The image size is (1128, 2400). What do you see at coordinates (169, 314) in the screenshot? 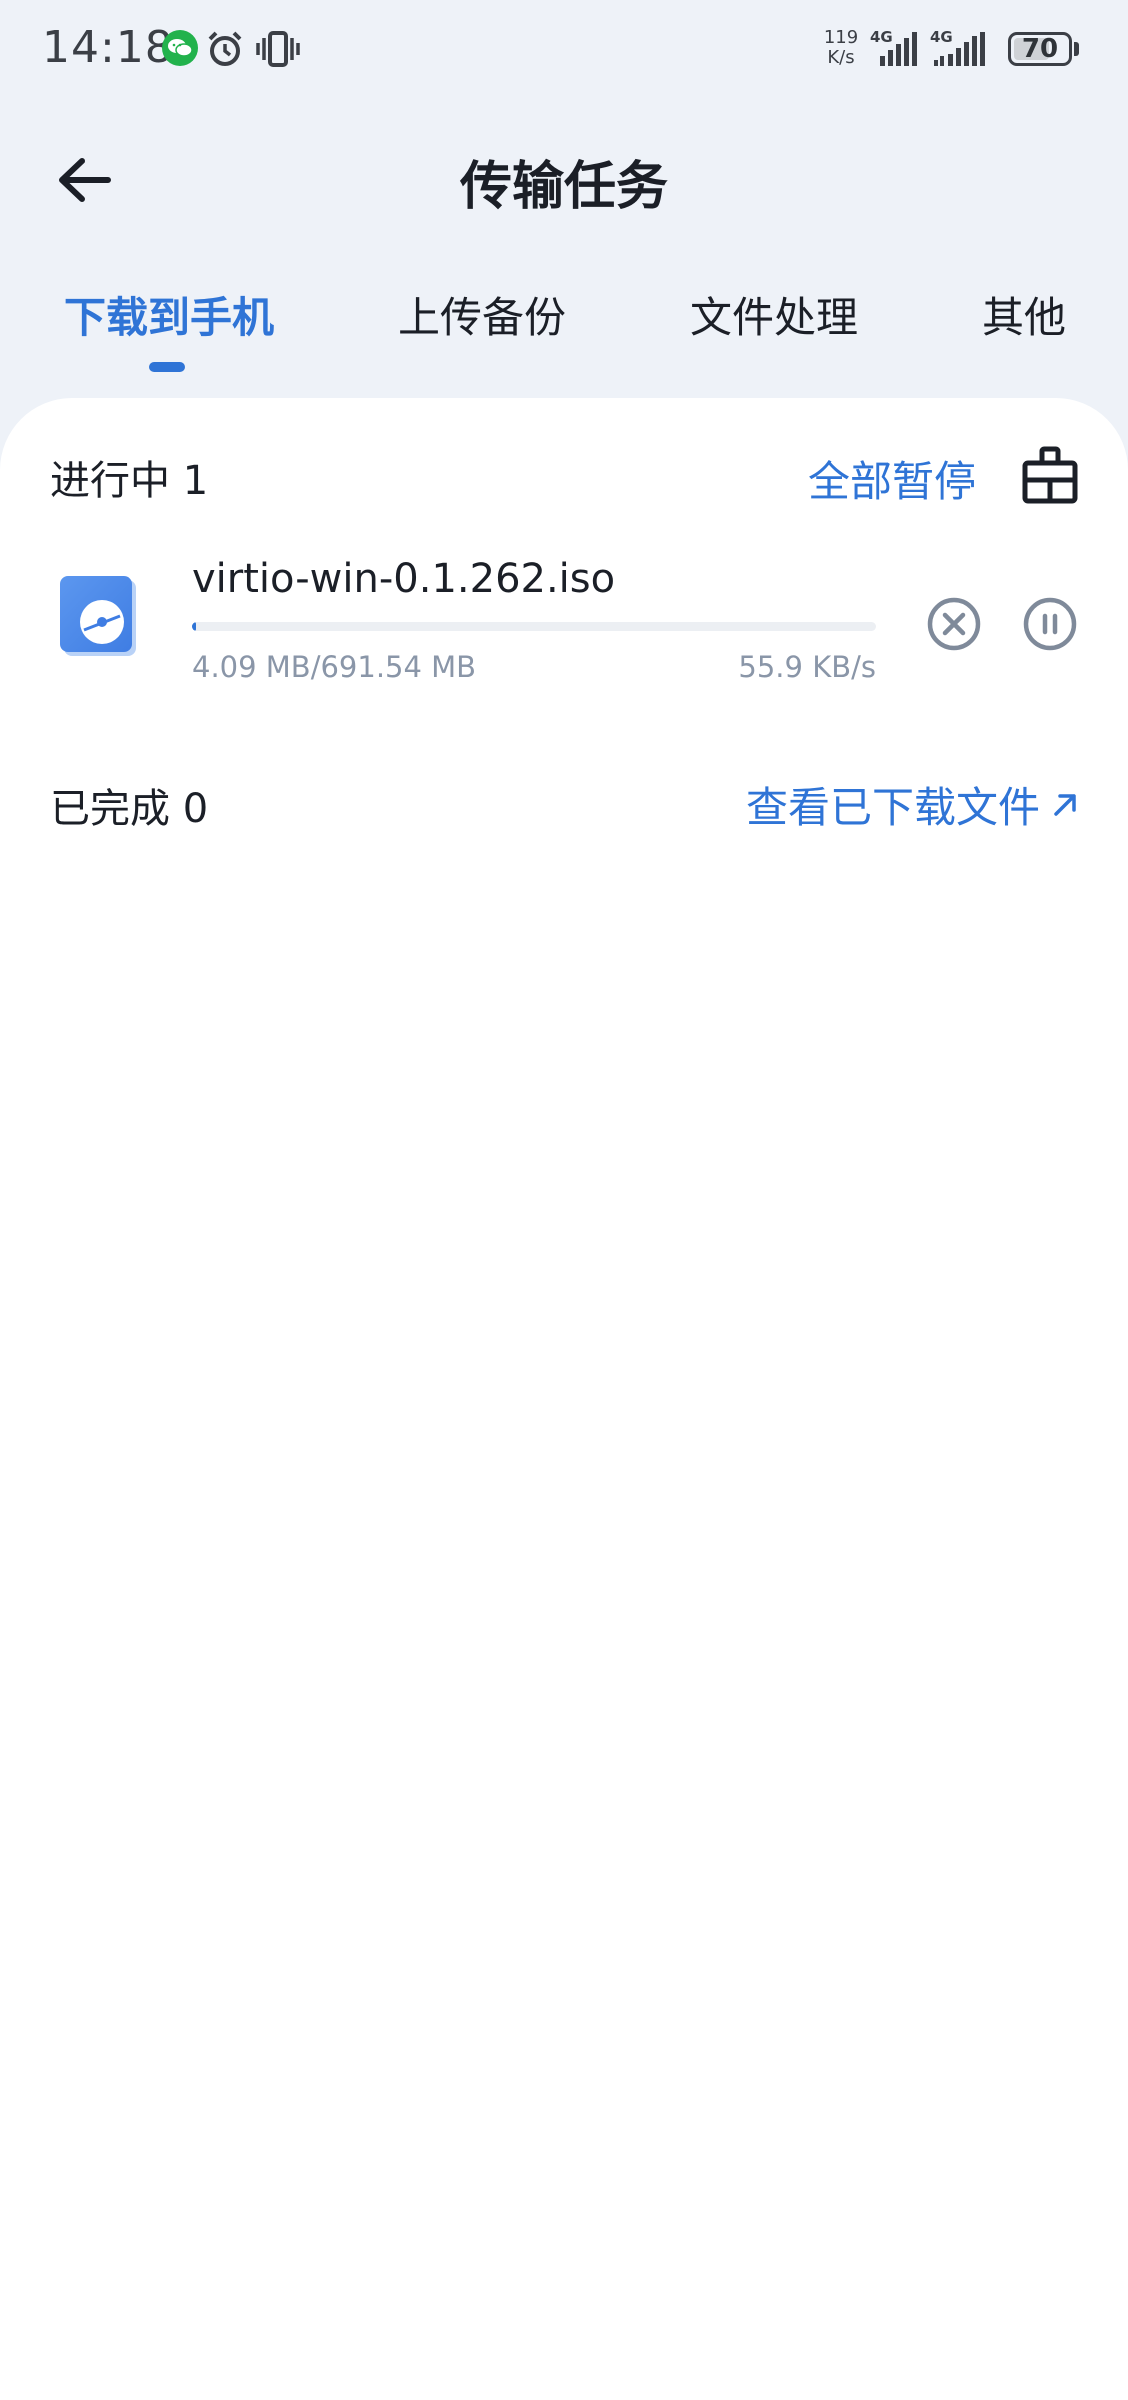
I see `tab-download-to-phone: 下载到手机` at bounding box center [169, 314].